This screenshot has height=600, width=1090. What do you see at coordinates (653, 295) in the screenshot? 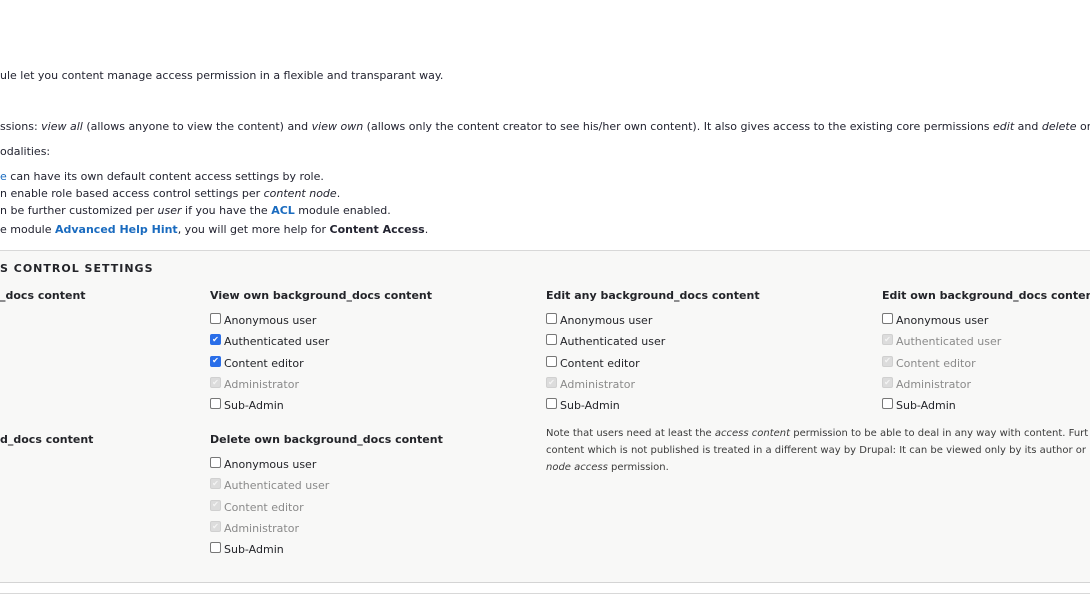
I see `permission-group-title: Edit any background_docs content` at bounding box center [653, 295].